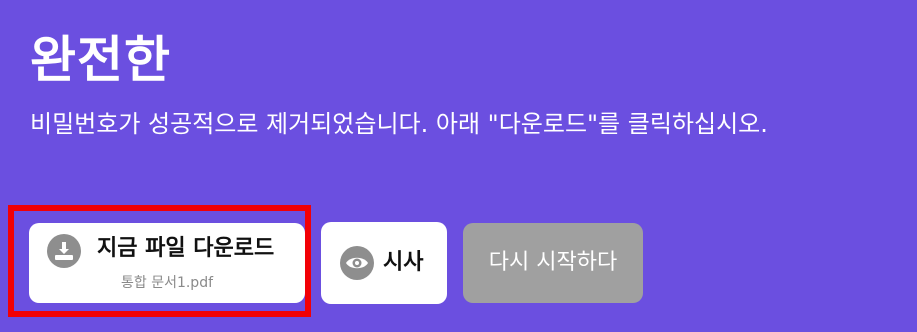 The height and width of the screenshot is (332, 917). I want to click on preview-button: 시사, so click(384, 263).